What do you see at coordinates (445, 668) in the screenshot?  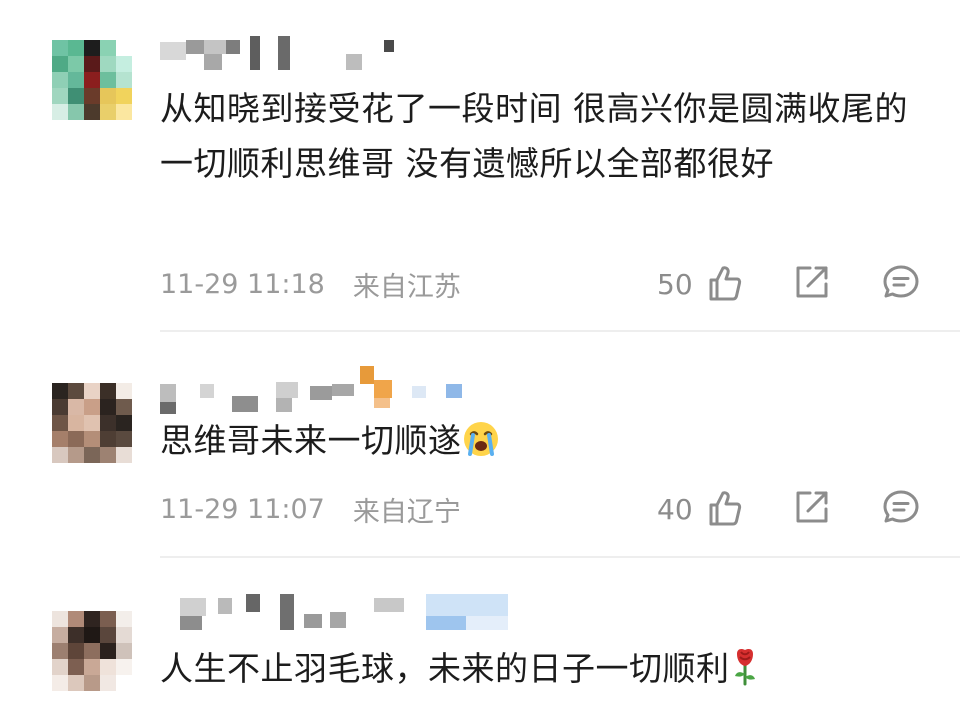 I see `comment-text-content: 人生不止羽毛球，未来的日子一切顺利` at bounding box center [445, 668].